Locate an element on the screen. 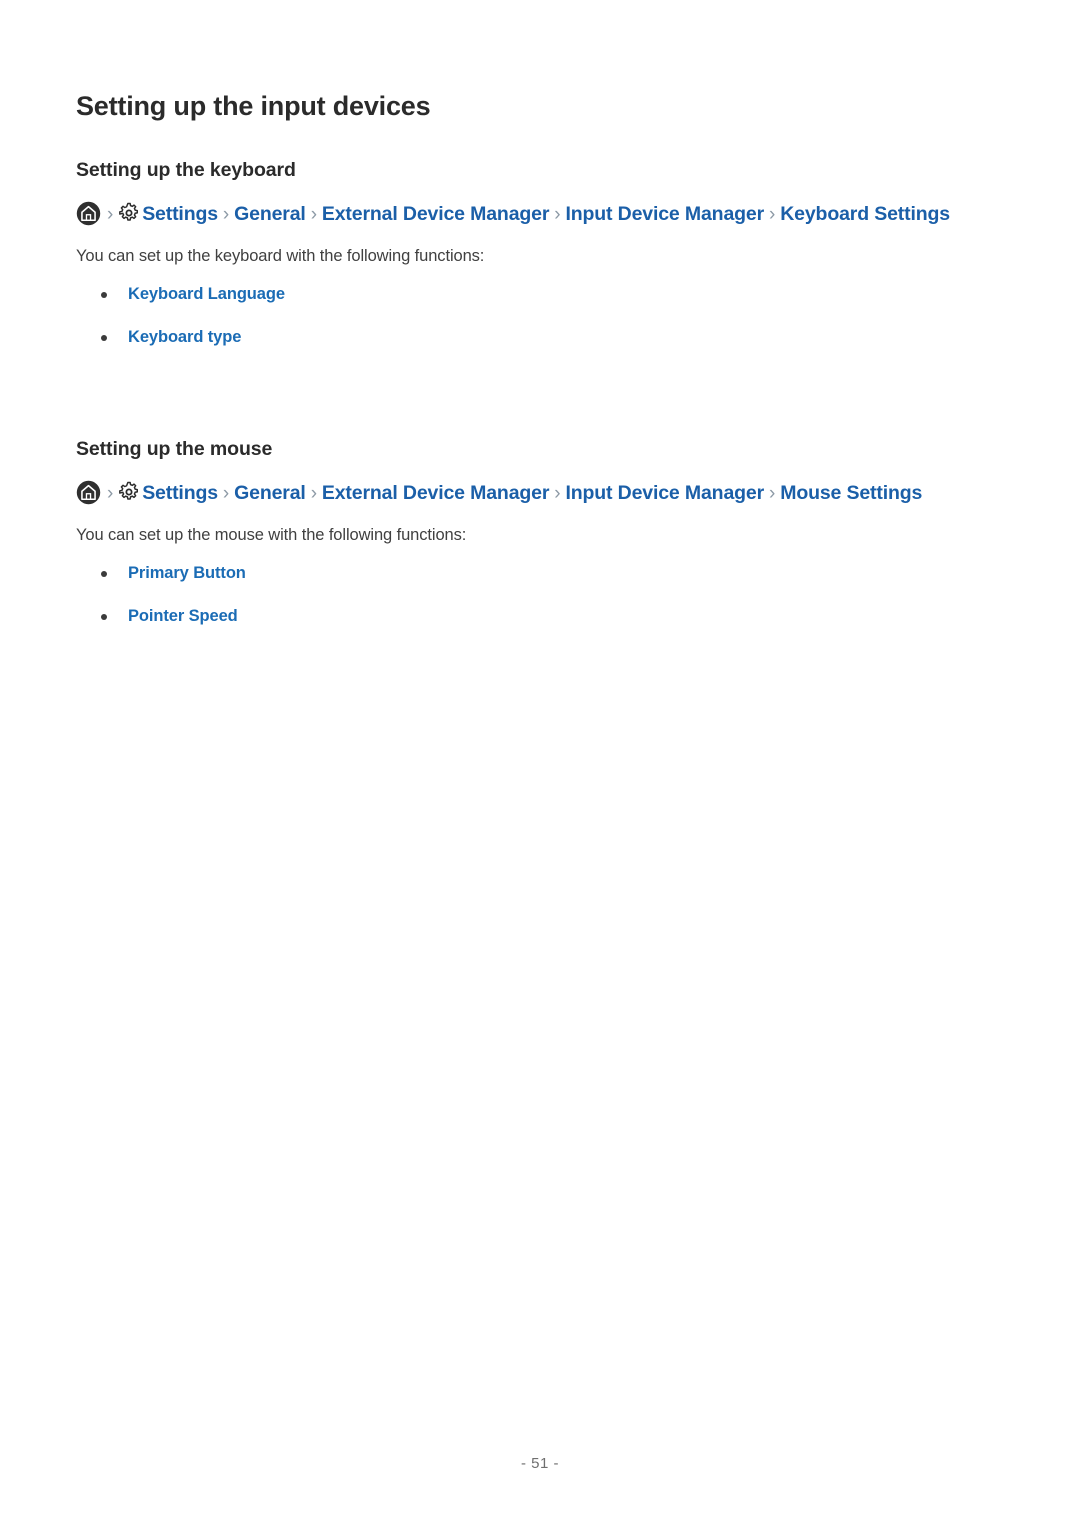  list-item-label: Keyboard Language is located at coordinates (206, 294).